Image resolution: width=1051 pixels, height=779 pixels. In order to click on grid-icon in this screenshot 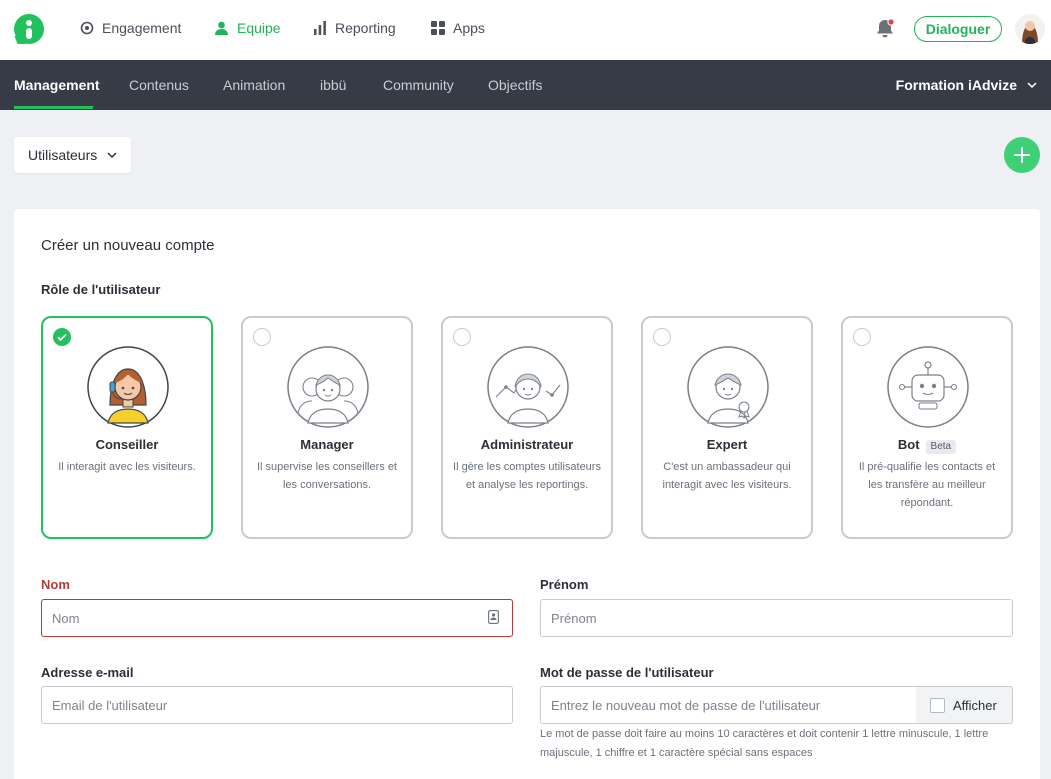, I will do `click(438, 28)`.